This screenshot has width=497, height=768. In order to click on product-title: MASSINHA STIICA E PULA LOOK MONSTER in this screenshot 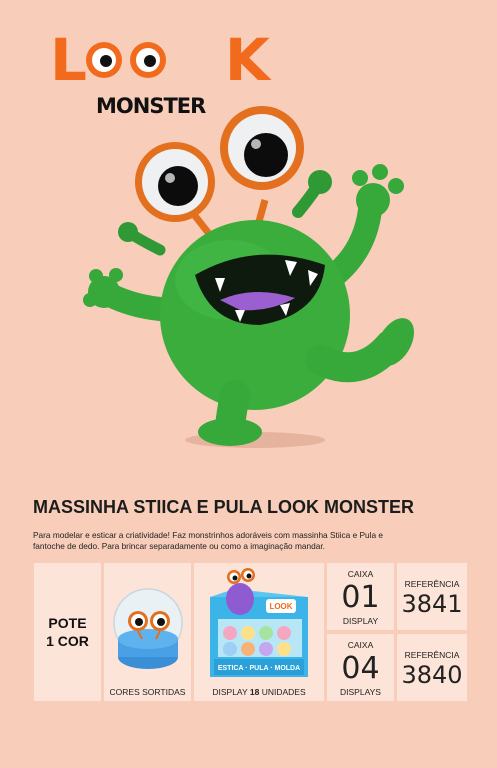, I will do `click(224, 507)`.